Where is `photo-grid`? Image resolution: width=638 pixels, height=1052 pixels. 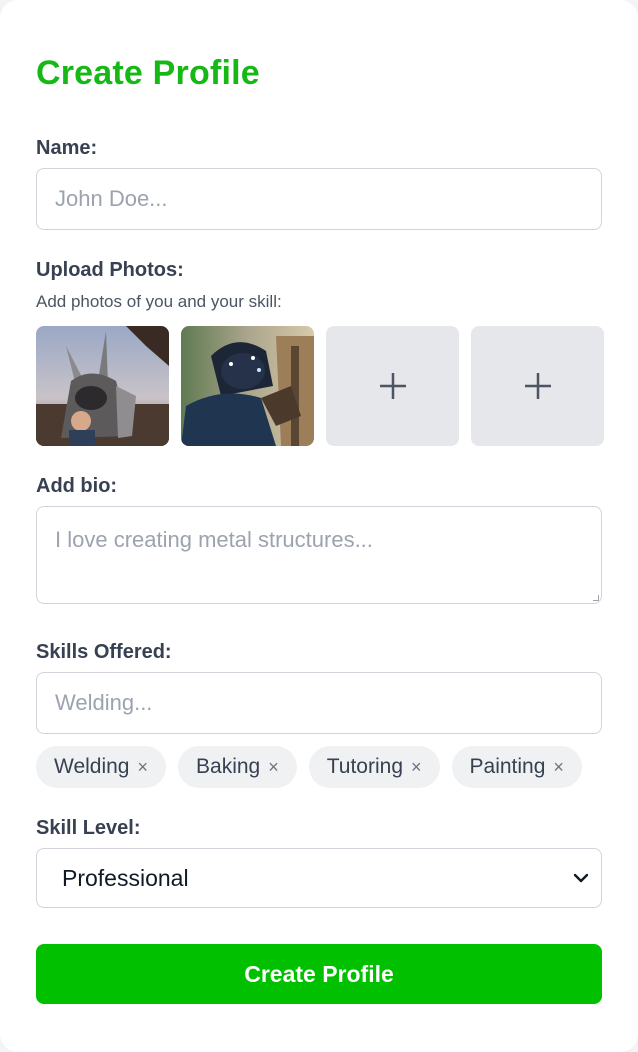 photo-grid is located at coordinates (320, 386).